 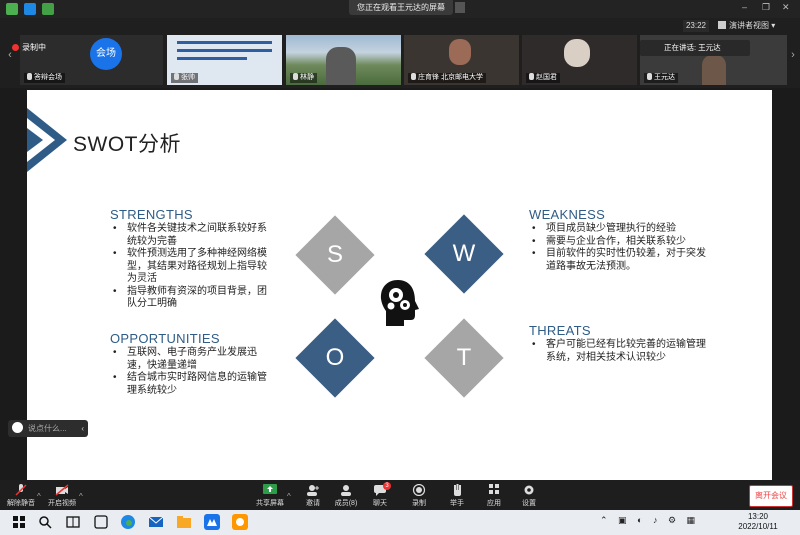 What do you see at coordinates (457, 490) in the screenshot?
I see `hand-icon` at bounding box center [457, 490].